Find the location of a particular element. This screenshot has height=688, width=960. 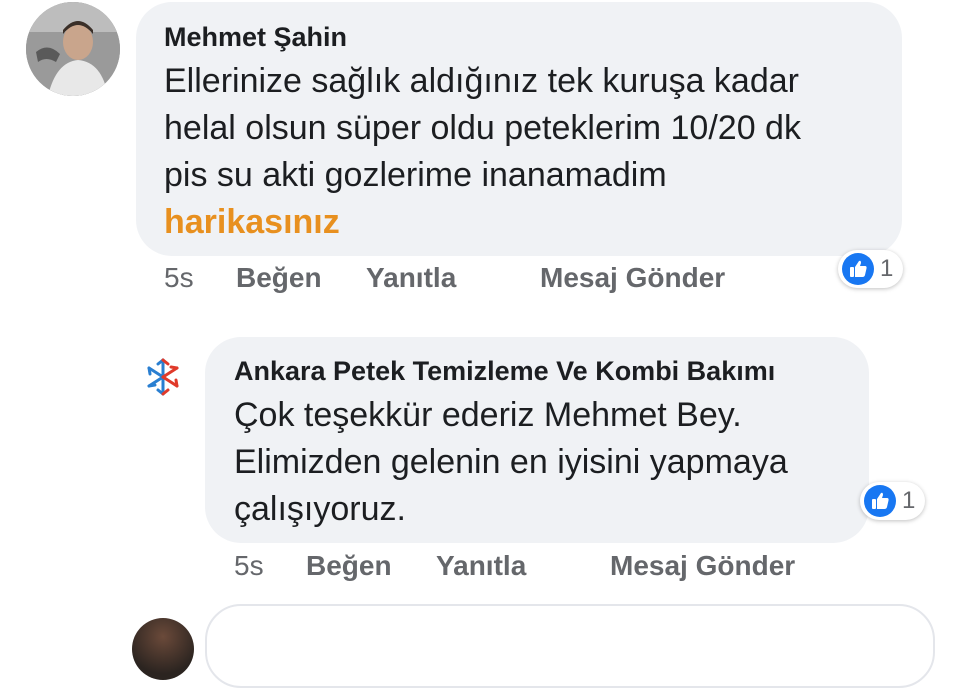

avatar-current-user is located at coordinates (163, 649).